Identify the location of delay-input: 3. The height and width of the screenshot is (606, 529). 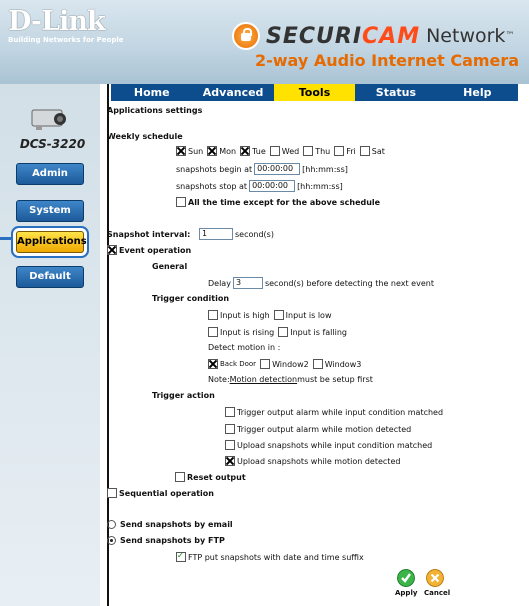
(247, 283).